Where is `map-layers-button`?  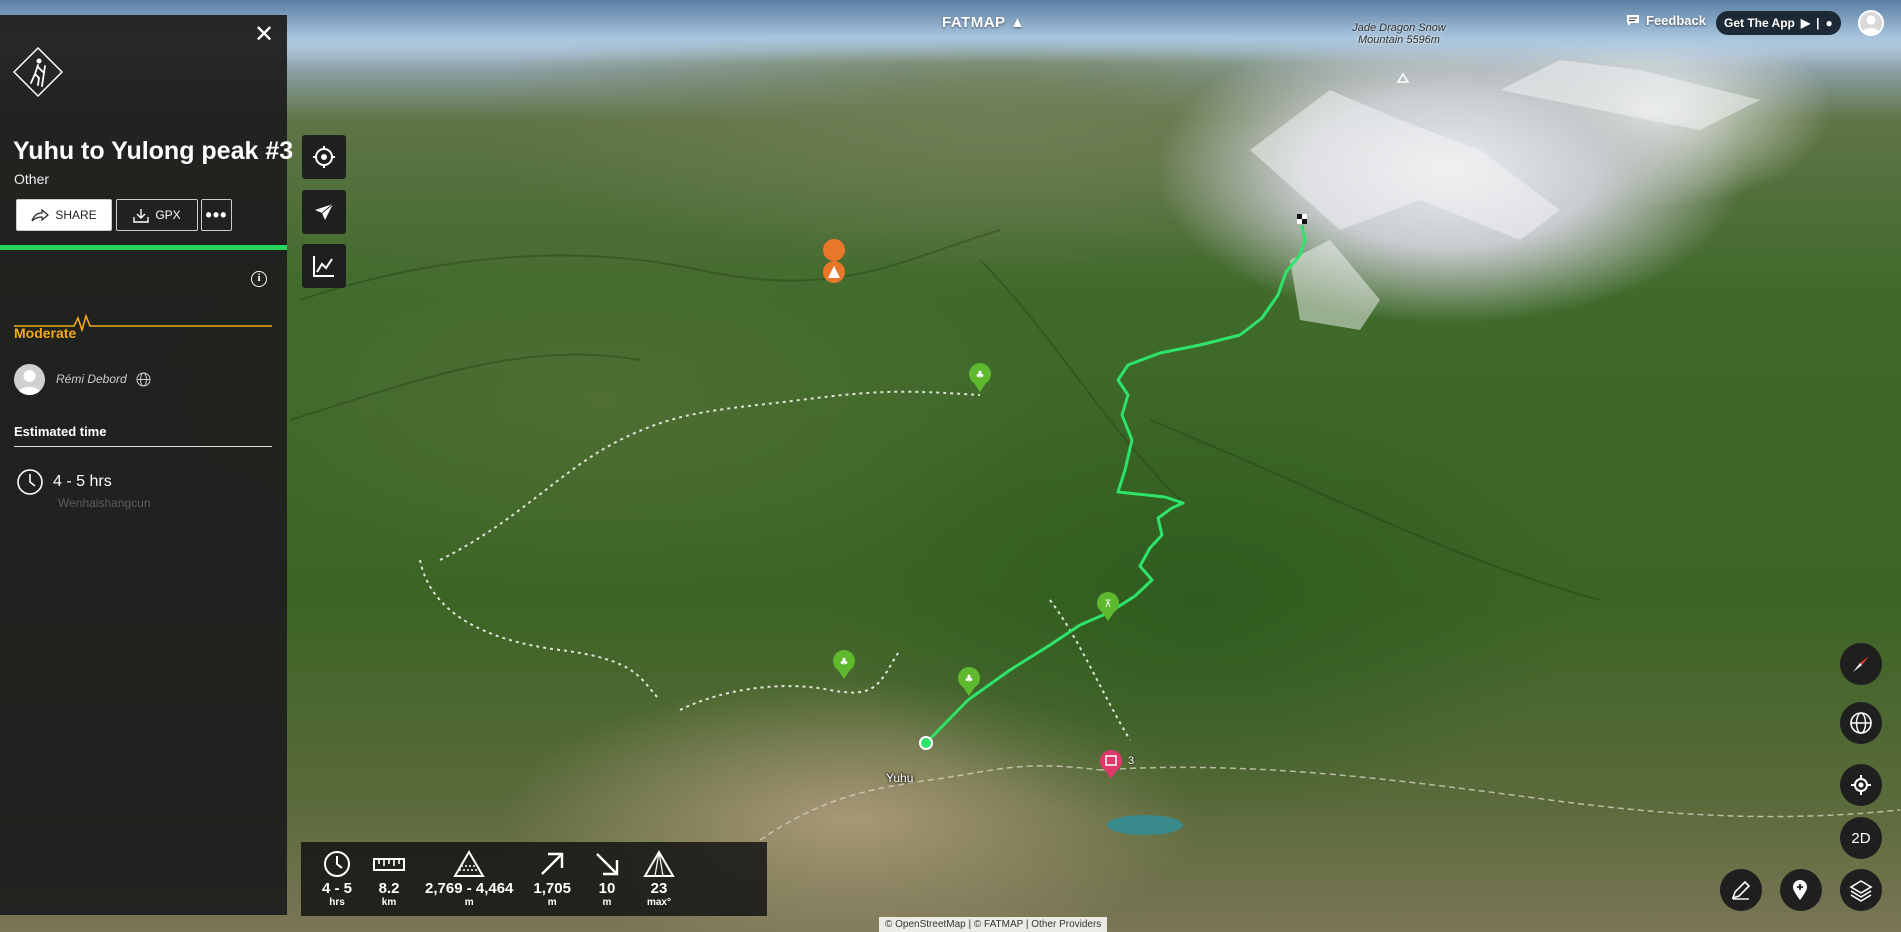
map-layers-button is located at coordinates (1861, 890).